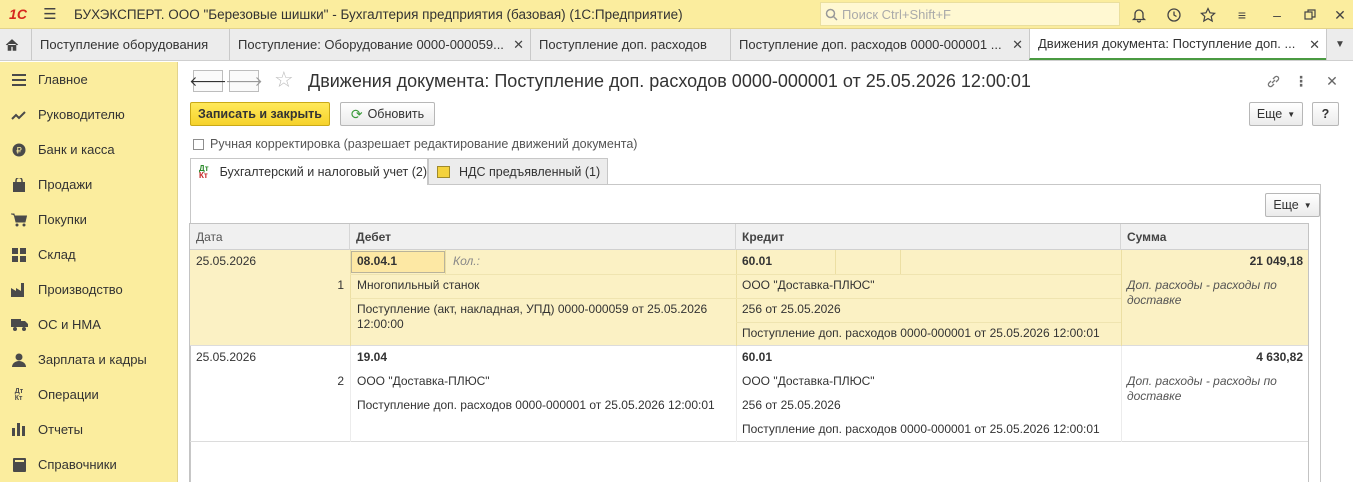 The height and width of the screenshot is (482, 1353). I want to click on tab-equipment-receipt: Поступление оборудования, so click(130, 44).